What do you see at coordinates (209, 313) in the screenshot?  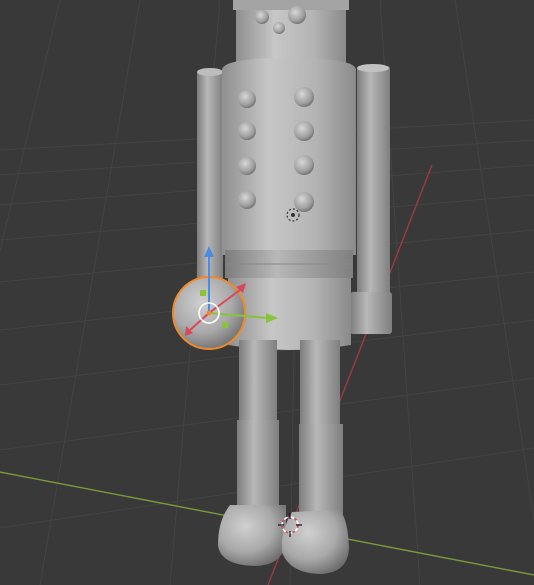 I see `gizmo-center-dot` at bounding box center [209, 313].